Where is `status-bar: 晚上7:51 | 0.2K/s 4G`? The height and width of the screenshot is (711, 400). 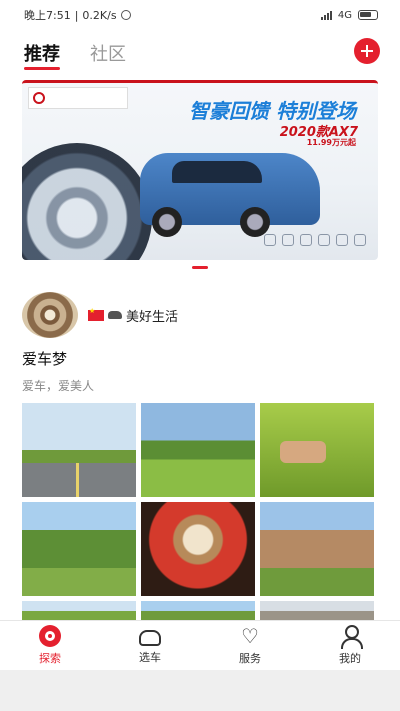
status-bar: 晚上7:51 | 0.2K/s 4G is located at coordinates (200, 15).